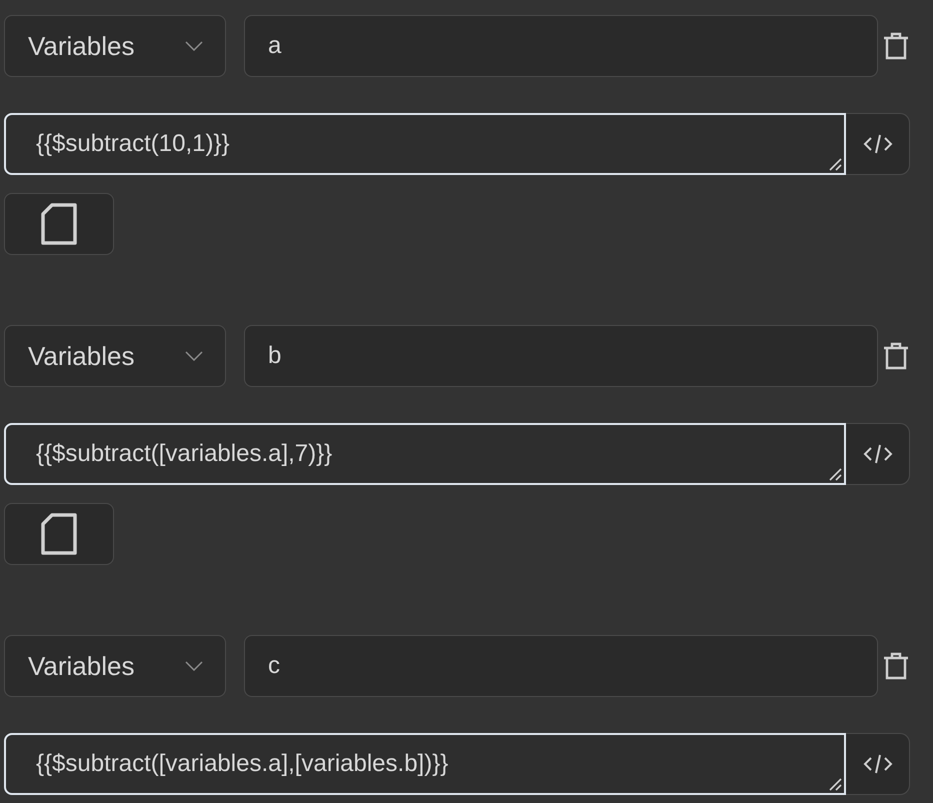  What do you see at coordinates (425, 764) in the screenshot?
I see `expression-field: {{$subtract([variables.a],[variables.b])}}` at bounding box center [425, 764].